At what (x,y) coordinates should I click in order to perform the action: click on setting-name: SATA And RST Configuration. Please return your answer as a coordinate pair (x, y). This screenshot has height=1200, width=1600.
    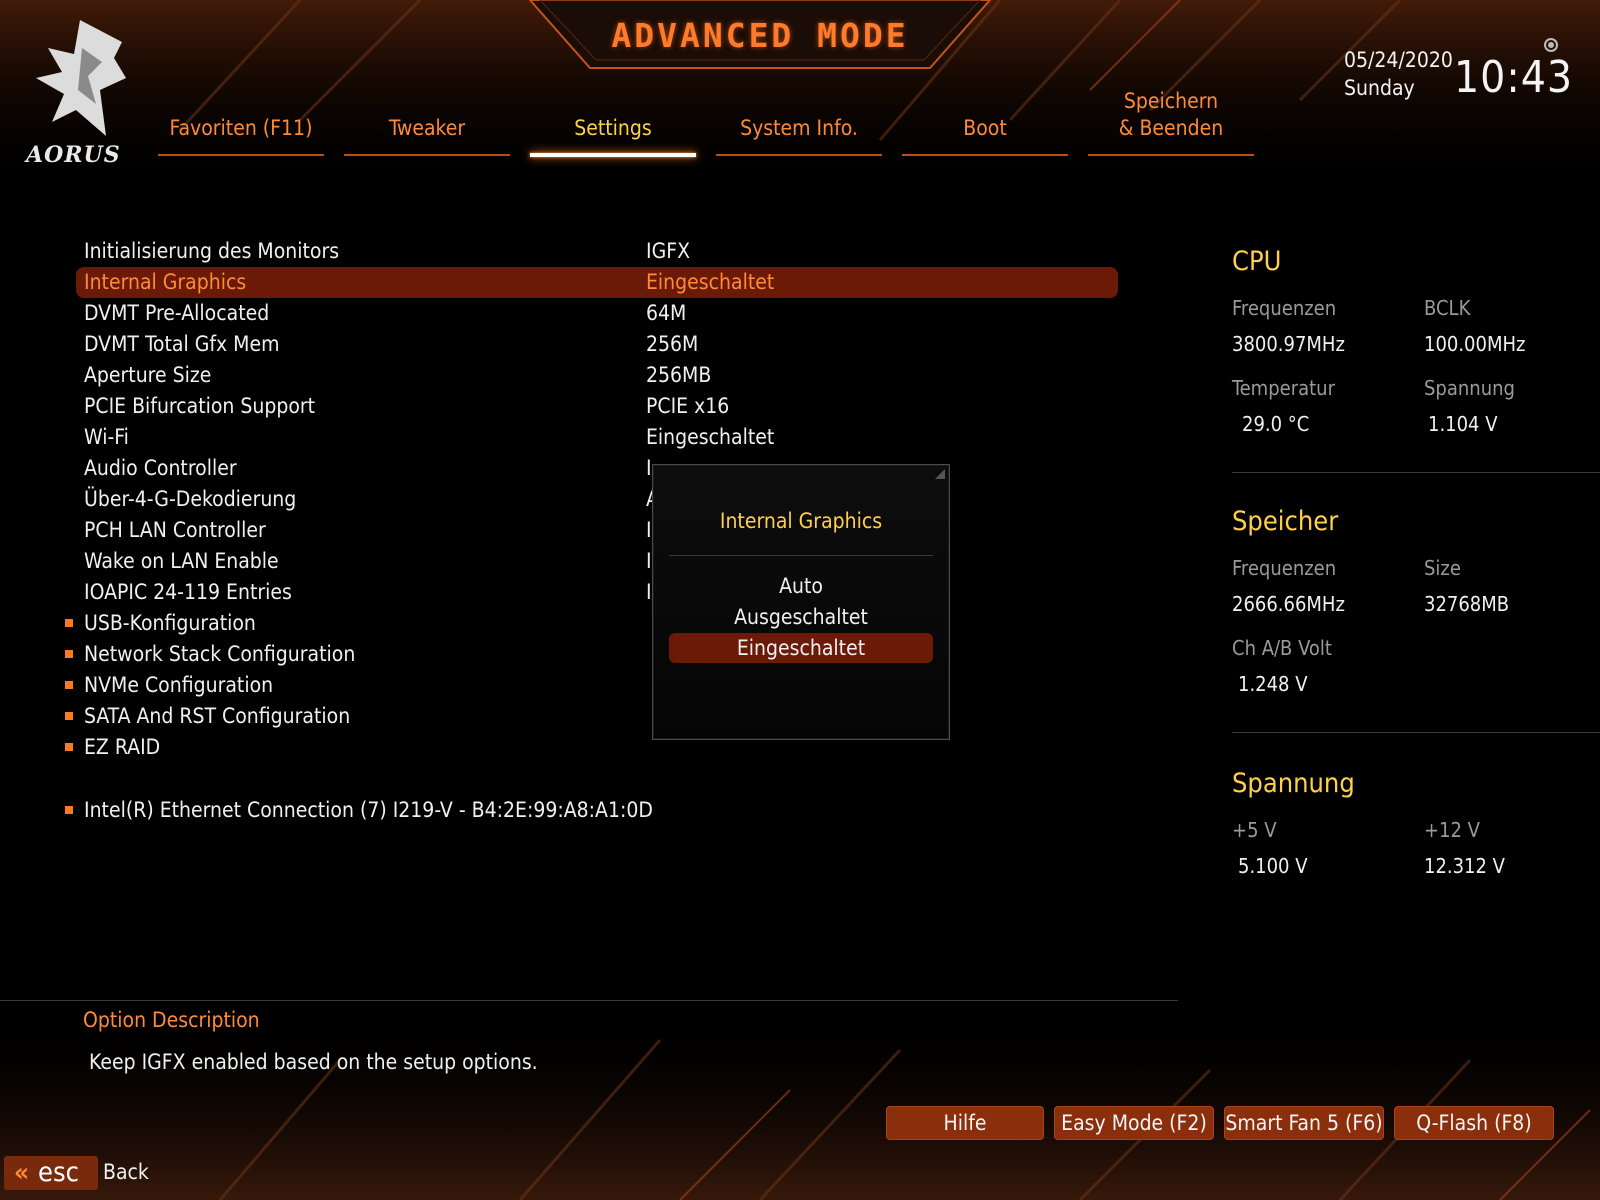
    Looking at the image, I should click on (217, 716).